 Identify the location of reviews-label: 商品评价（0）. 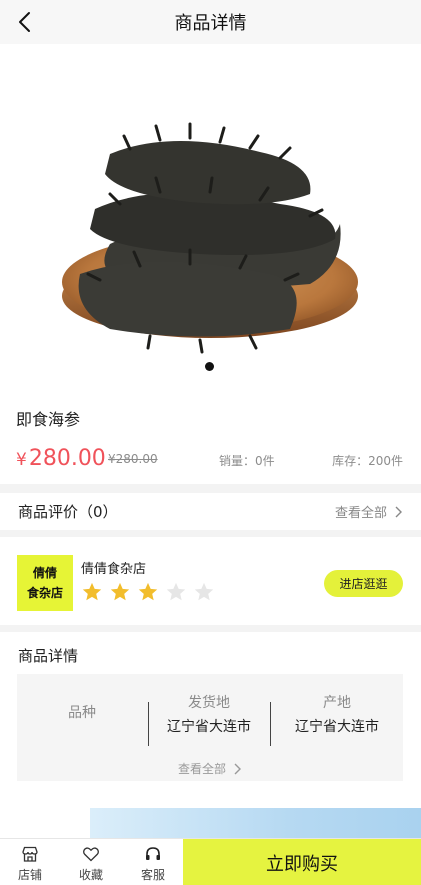
(68, 512).